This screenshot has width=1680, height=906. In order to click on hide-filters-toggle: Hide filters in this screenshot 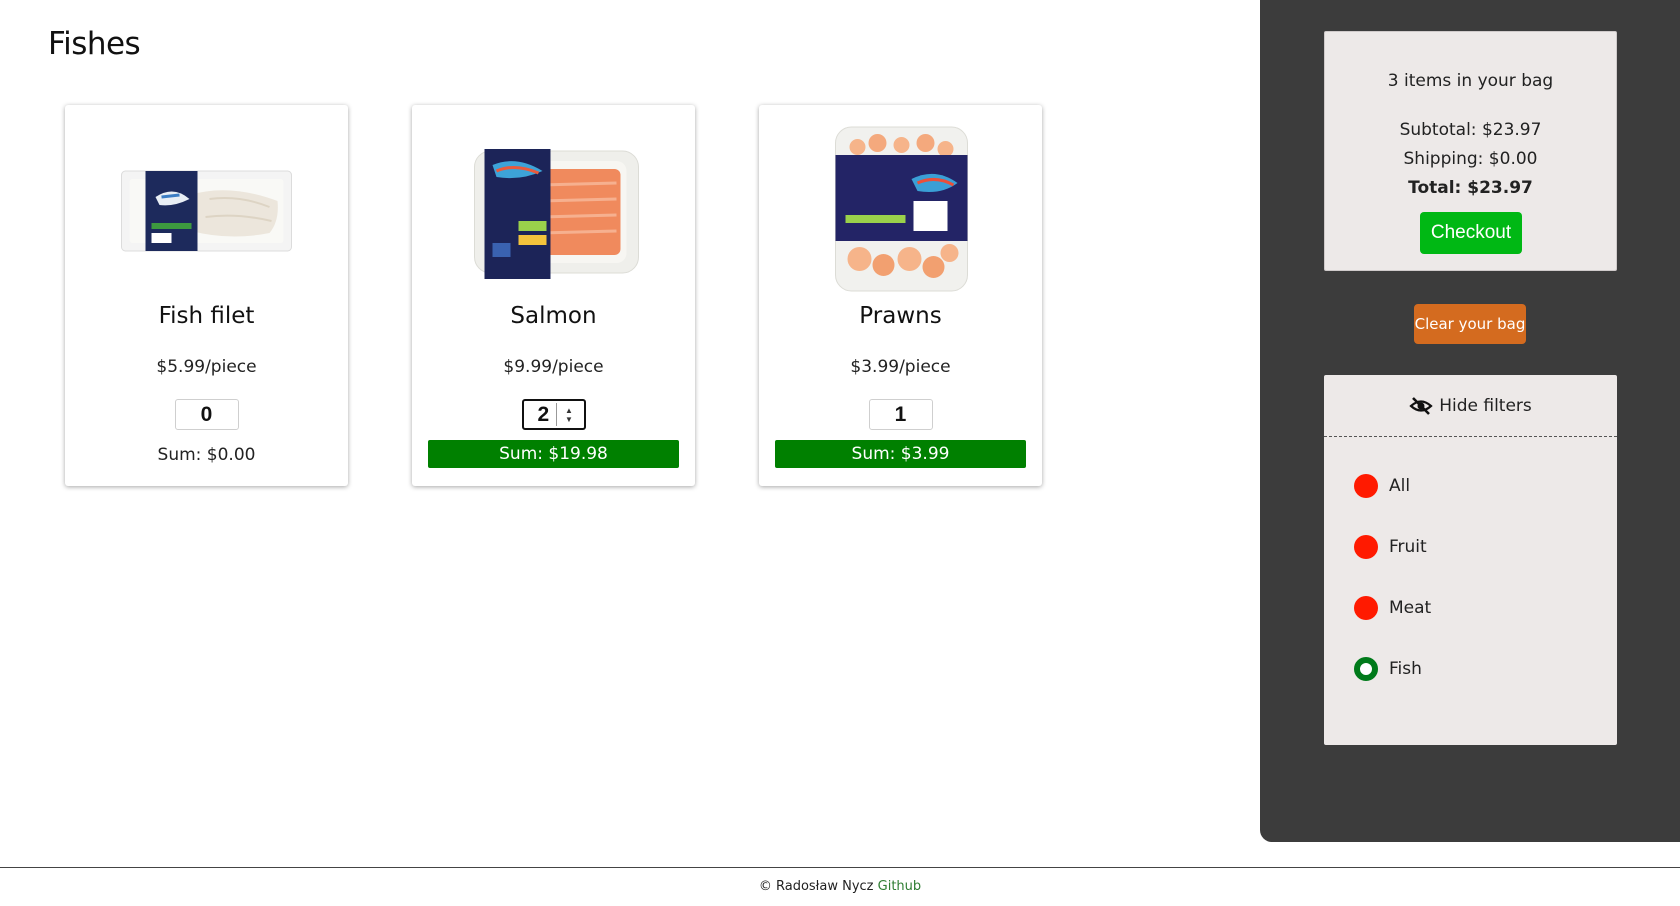, I will do `click(1470, 406)`.